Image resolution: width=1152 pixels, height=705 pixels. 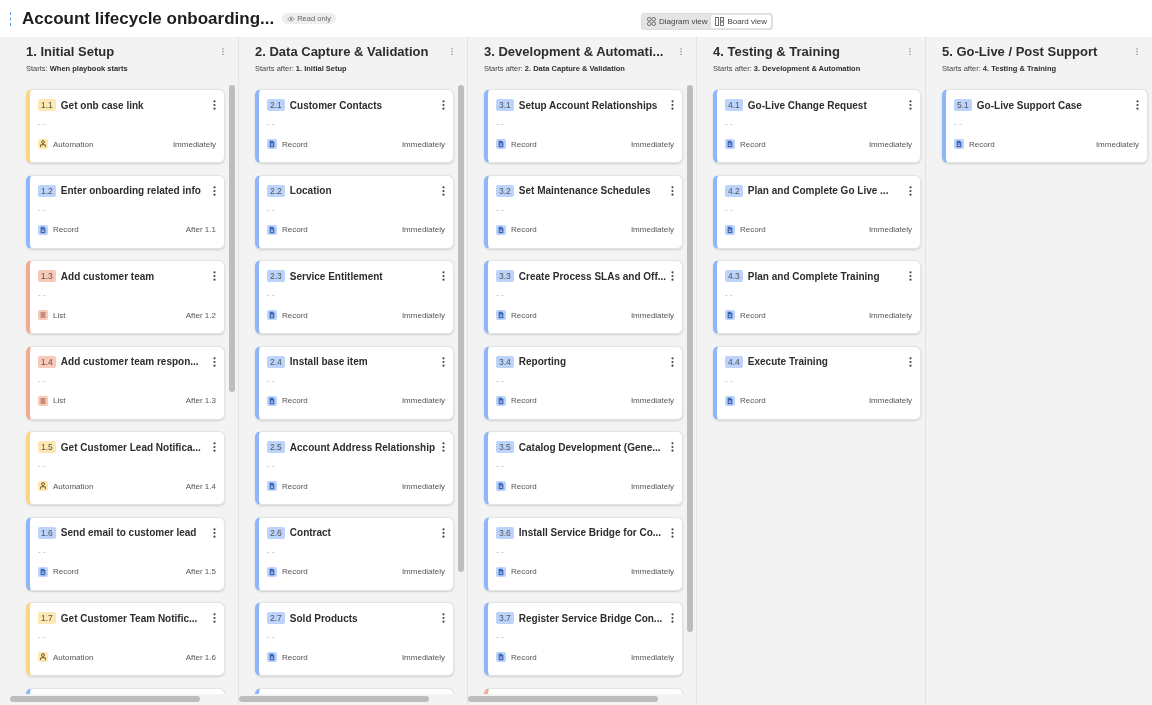 What do you see at coordinates (200, 400) in the screenshot?
I see `task-timing: After 1.3` at bounding box center [200, 400].